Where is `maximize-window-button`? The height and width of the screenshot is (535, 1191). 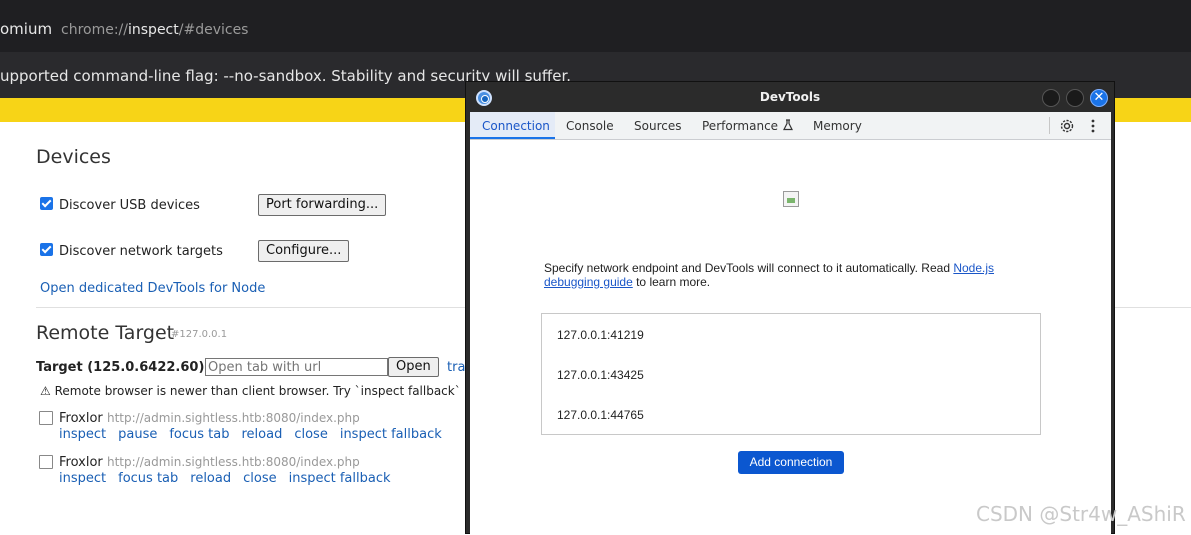 maximize-window-button is located at coordinates (1075, 98).